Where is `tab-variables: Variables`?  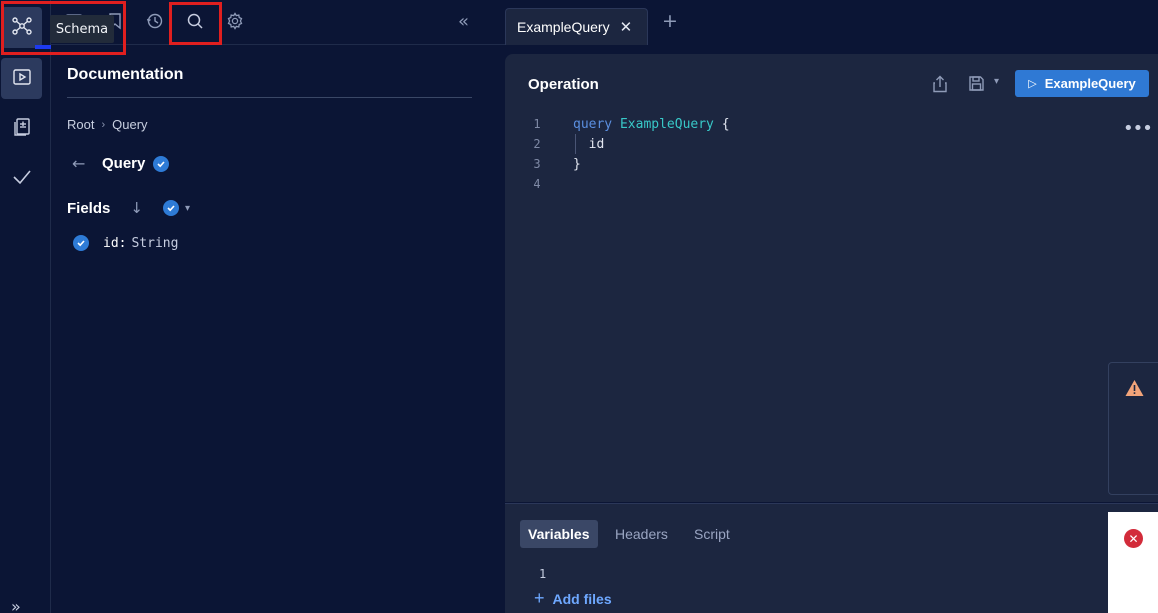
tab-variables: Variables is located at coordinates (559, 534).